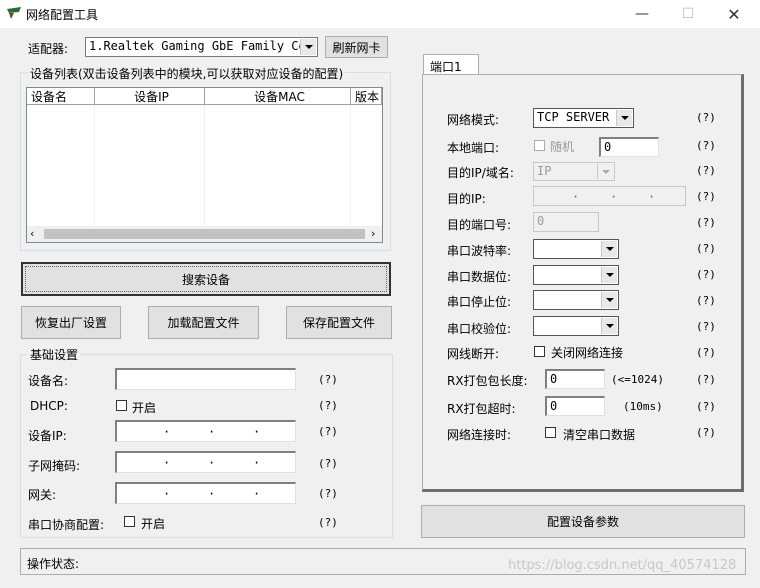 The width and height of the screenshot is (760, 588). What do you see at coordinates (643, 406) in the screenshot?
I see `rx-packet-timeout-hint: (10ms)` at bounding box center [643, 406].